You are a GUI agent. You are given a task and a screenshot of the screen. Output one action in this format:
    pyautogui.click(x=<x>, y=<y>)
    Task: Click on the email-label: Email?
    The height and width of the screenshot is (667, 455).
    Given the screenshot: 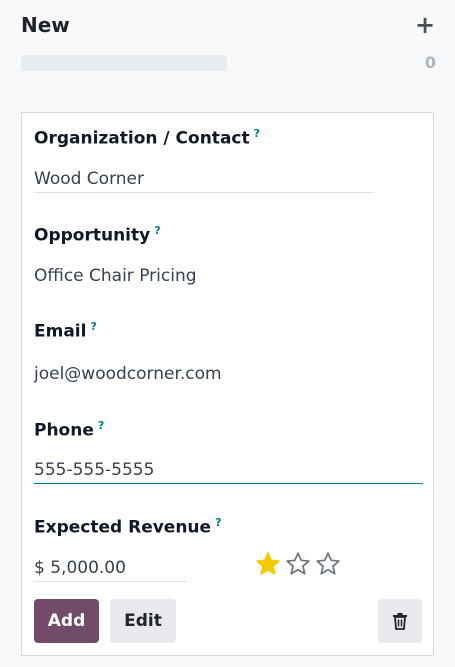 What is the action you would take?
    pyautogui.click(x=65, y=331)
    